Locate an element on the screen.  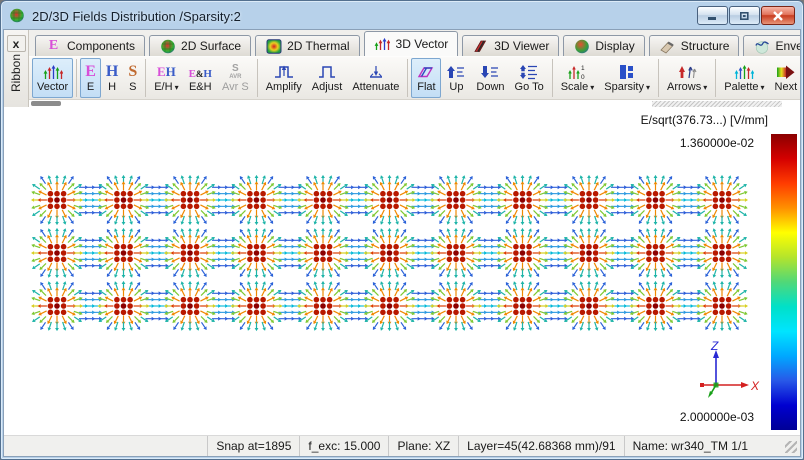
down-icon is located at coordinates (490, 70).